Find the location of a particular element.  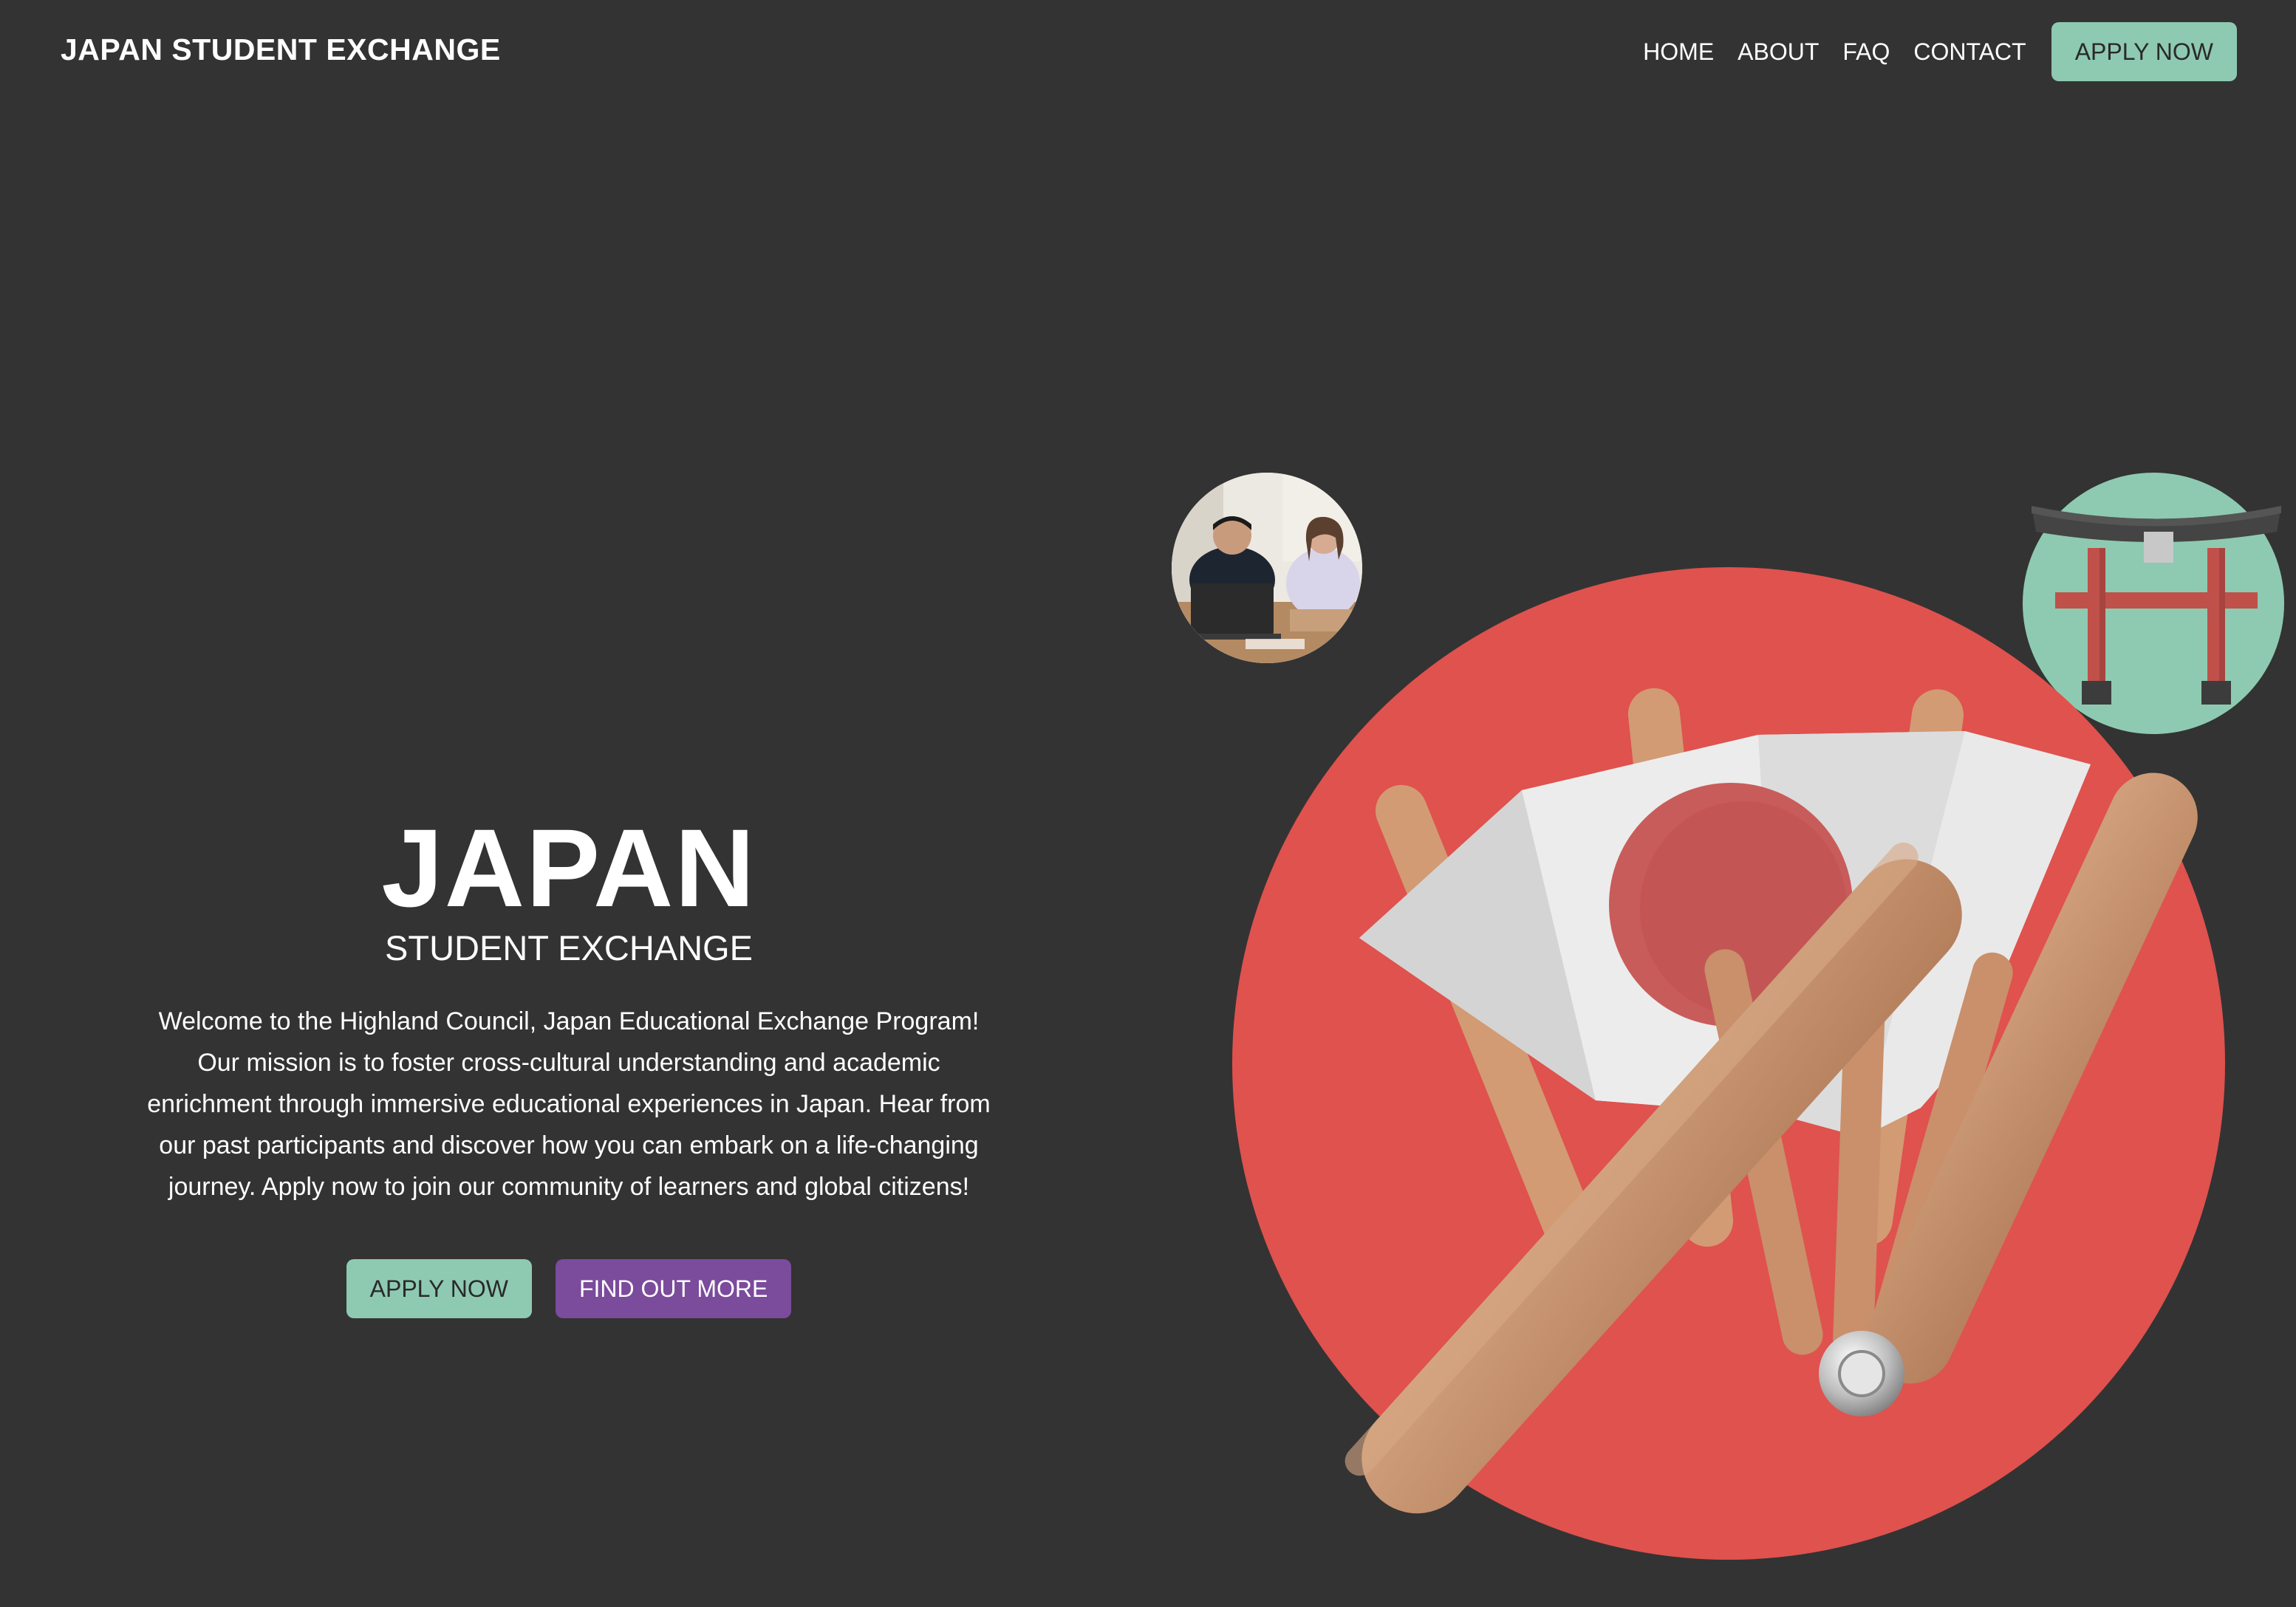

students-photo is located at coordinates (1267, 568).